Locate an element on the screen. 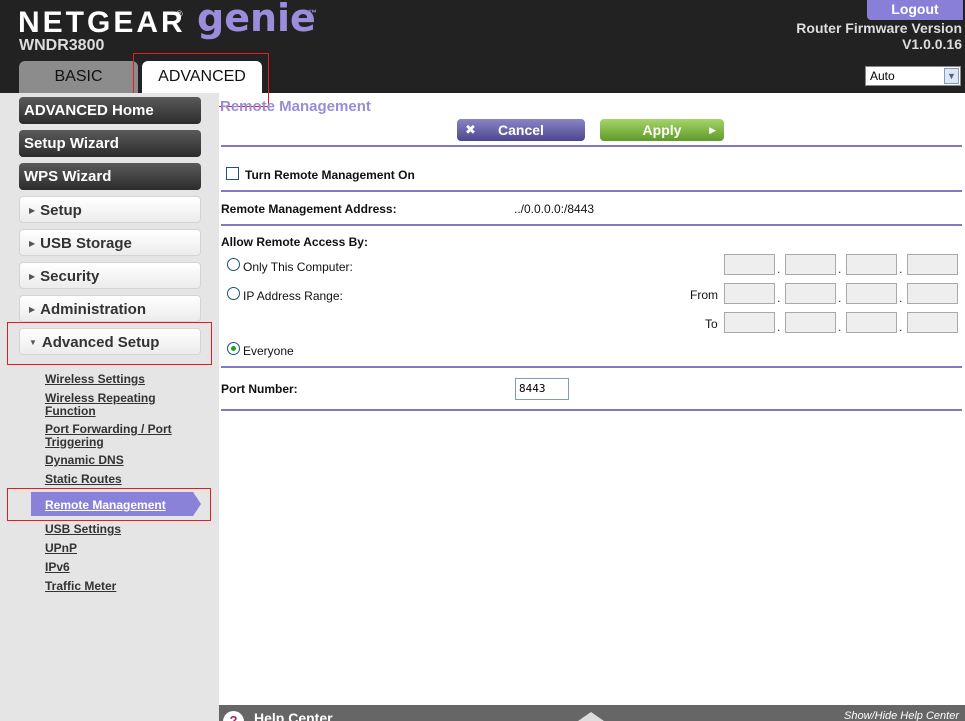  show-hide-help-link: Show/Hide Help Center is located at coordinates (901, 715).